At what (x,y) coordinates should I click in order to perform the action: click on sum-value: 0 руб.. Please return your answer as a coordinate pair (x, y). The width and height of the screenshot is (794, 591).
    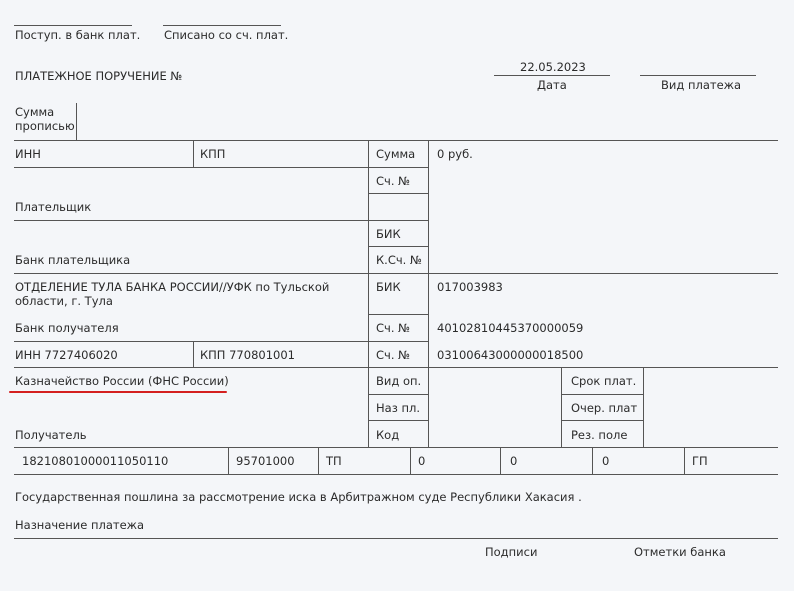
    Looking at the image, I should click on (455, 154).